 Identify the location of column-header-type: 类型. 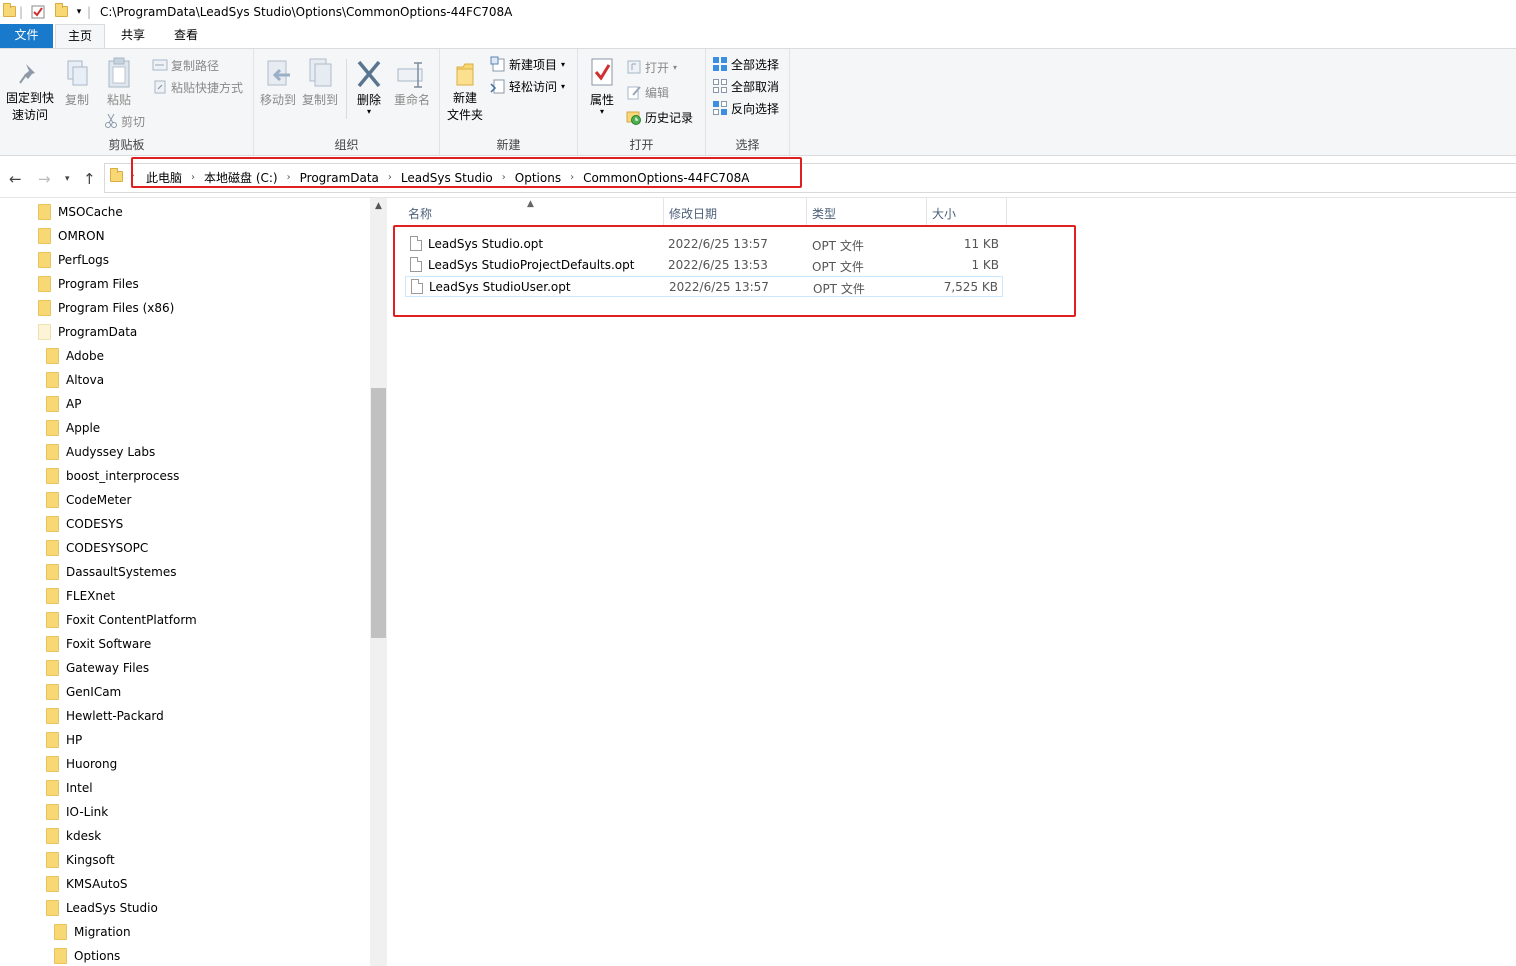
(866, 212).